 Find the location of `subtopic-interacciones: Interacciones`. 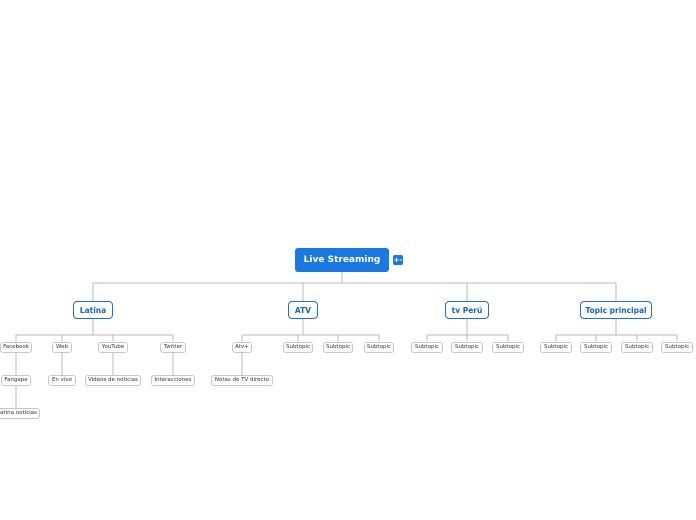

subtopic-interacciones: Interacciones is located at coordinates (173, 380).